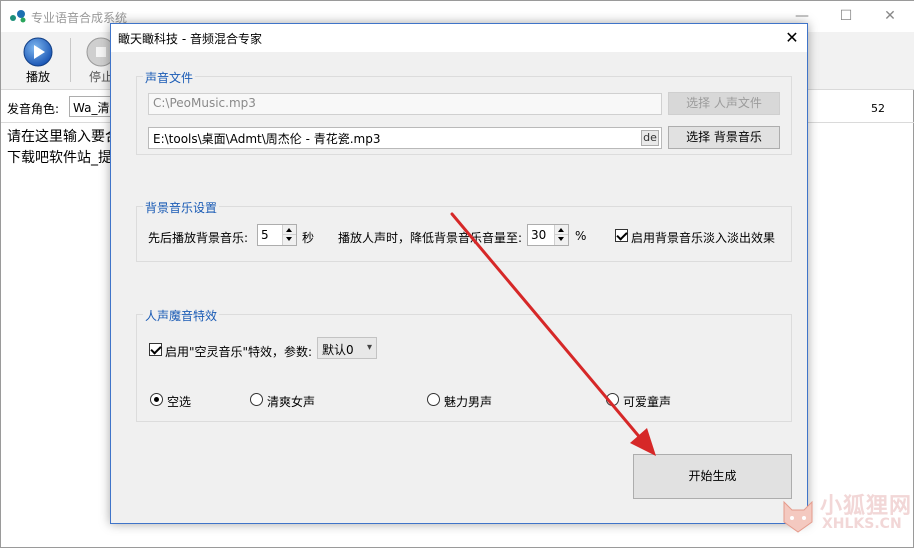 This screenshot has width=914, height=549. Describe the element at coordinates (890, 16) in the screenshot. I see `main-close-button: ✕` at that location.